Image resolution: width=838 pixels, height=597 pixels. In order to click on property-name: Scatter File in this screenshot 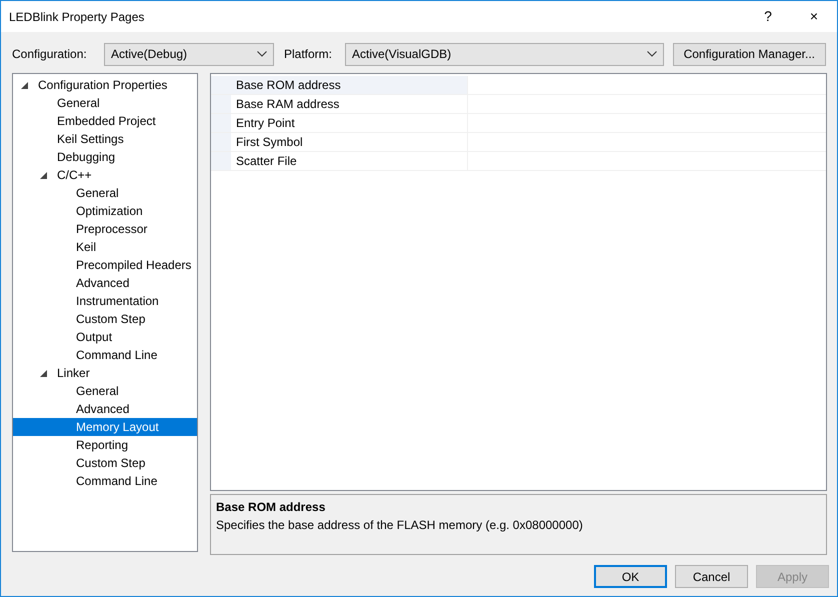, I will do `click(349, 161)`.